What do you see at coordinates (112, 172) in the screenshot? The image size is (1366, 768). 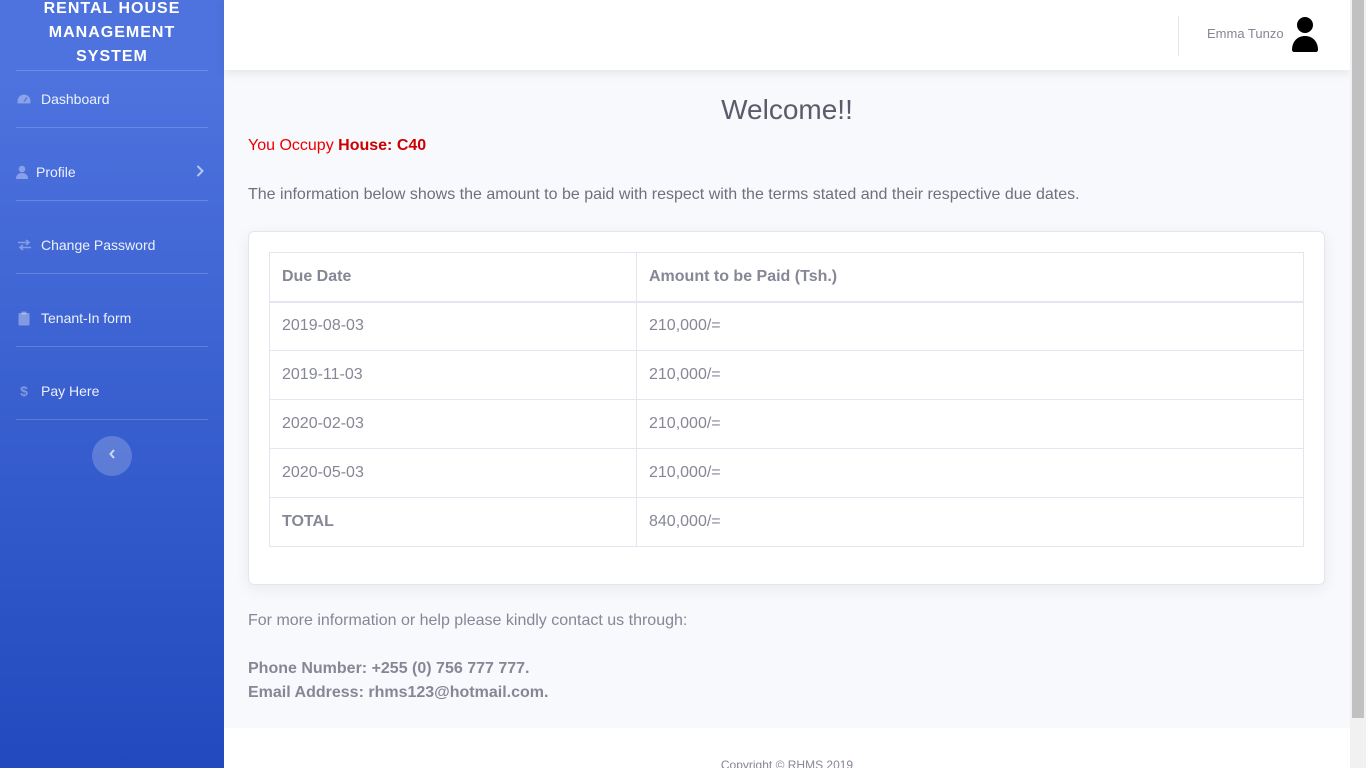 I see `sidebar-item-profile: Profile` at bounding box center [112, 172].